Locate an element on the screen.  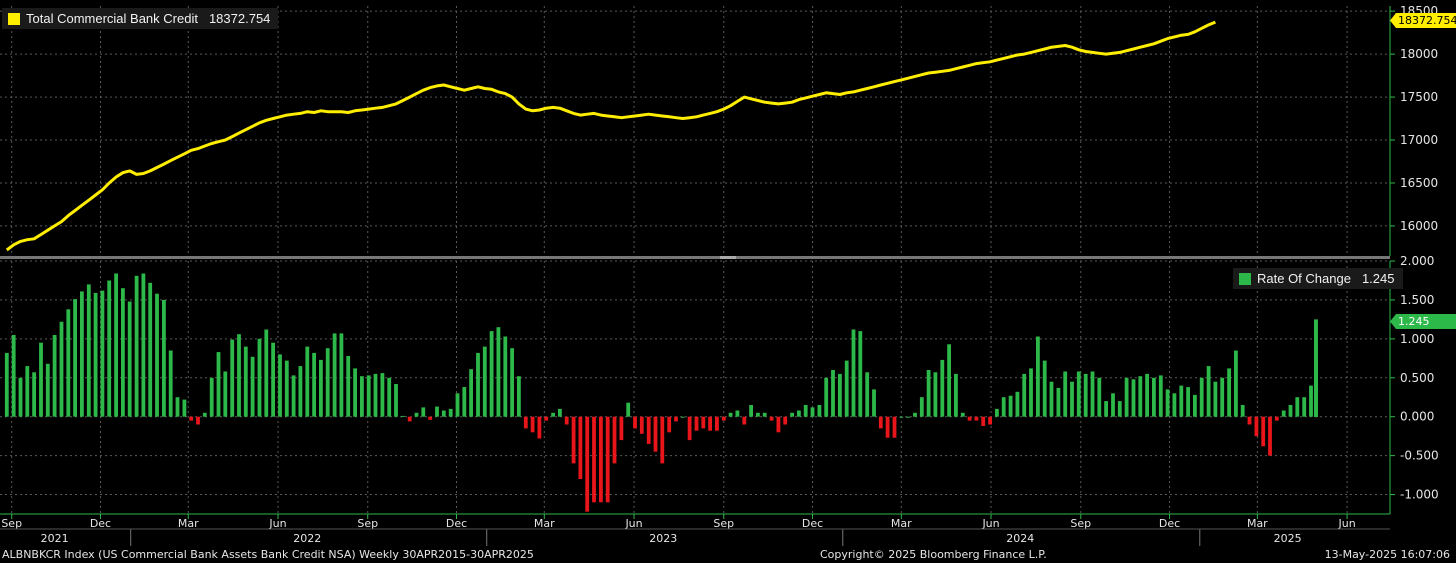
footer-timestamp: 13-May-2025 16:07:06 is located at coordinates (1387, 554).